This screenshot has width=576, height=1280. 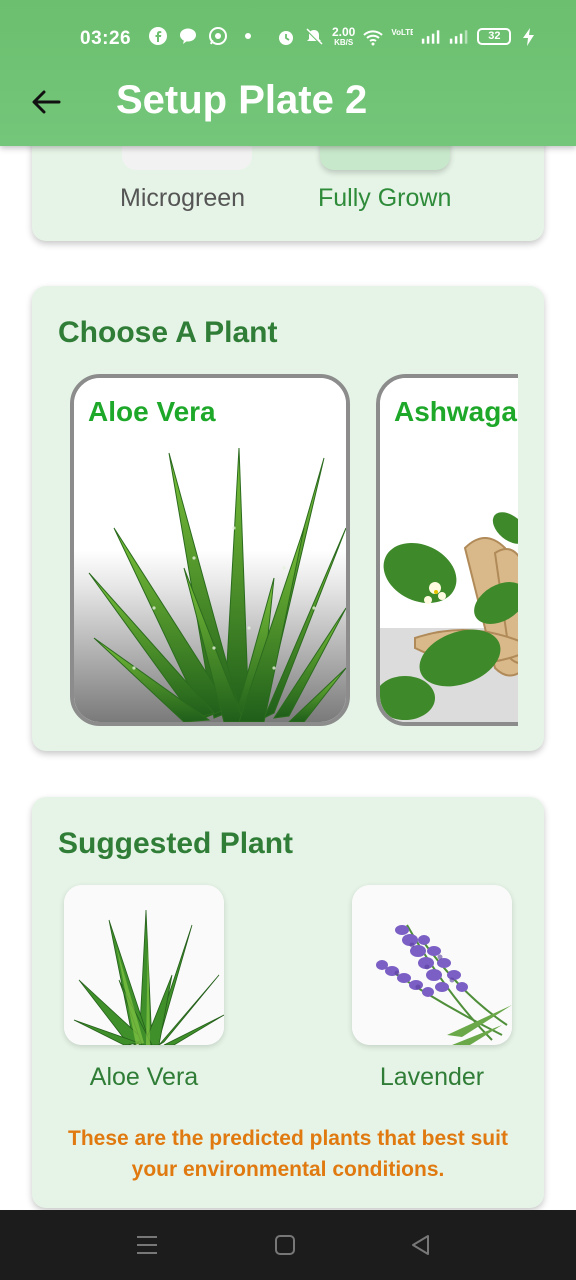 What do you see at coordinates (344, 36) in the screenshot?
I see `net-speed: 2.00 KB/S` at bounding box center [344, 36].